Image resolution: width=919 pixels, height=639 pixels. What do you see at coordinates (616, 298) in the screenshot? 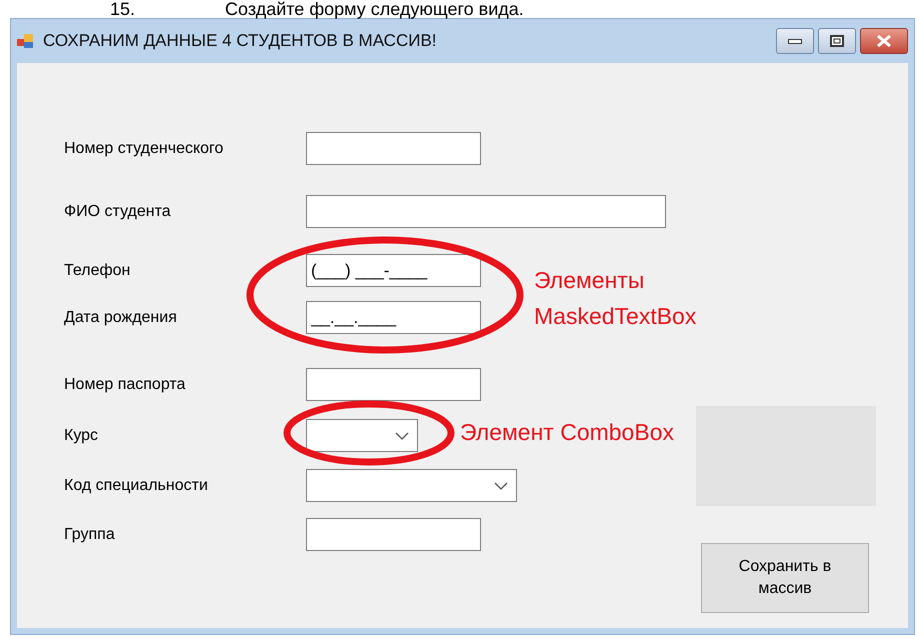
I see `annotation-text: Элементы MaskedTextBox` at bounding box center [616, 298].